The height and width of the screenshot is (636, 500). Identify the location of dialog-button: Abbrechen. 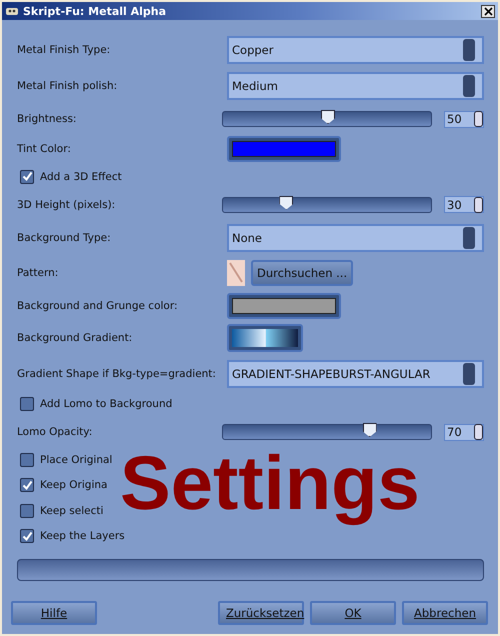
(445, 613).